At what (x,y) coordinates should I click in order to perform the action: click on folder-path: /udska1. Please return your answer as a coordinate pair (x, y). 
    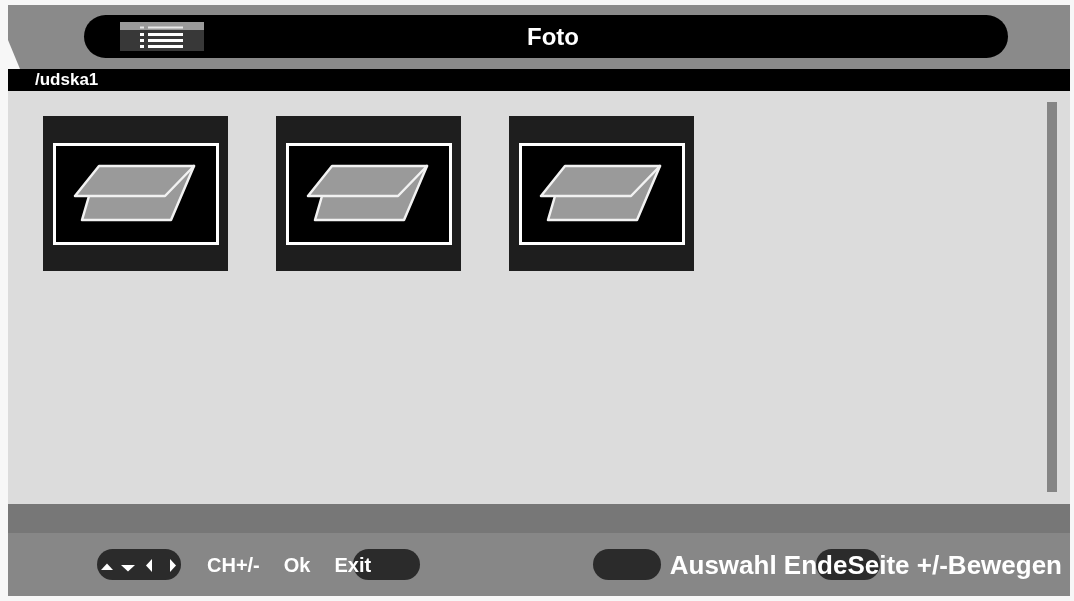
    Looking at the image, I should click on (67, 80).